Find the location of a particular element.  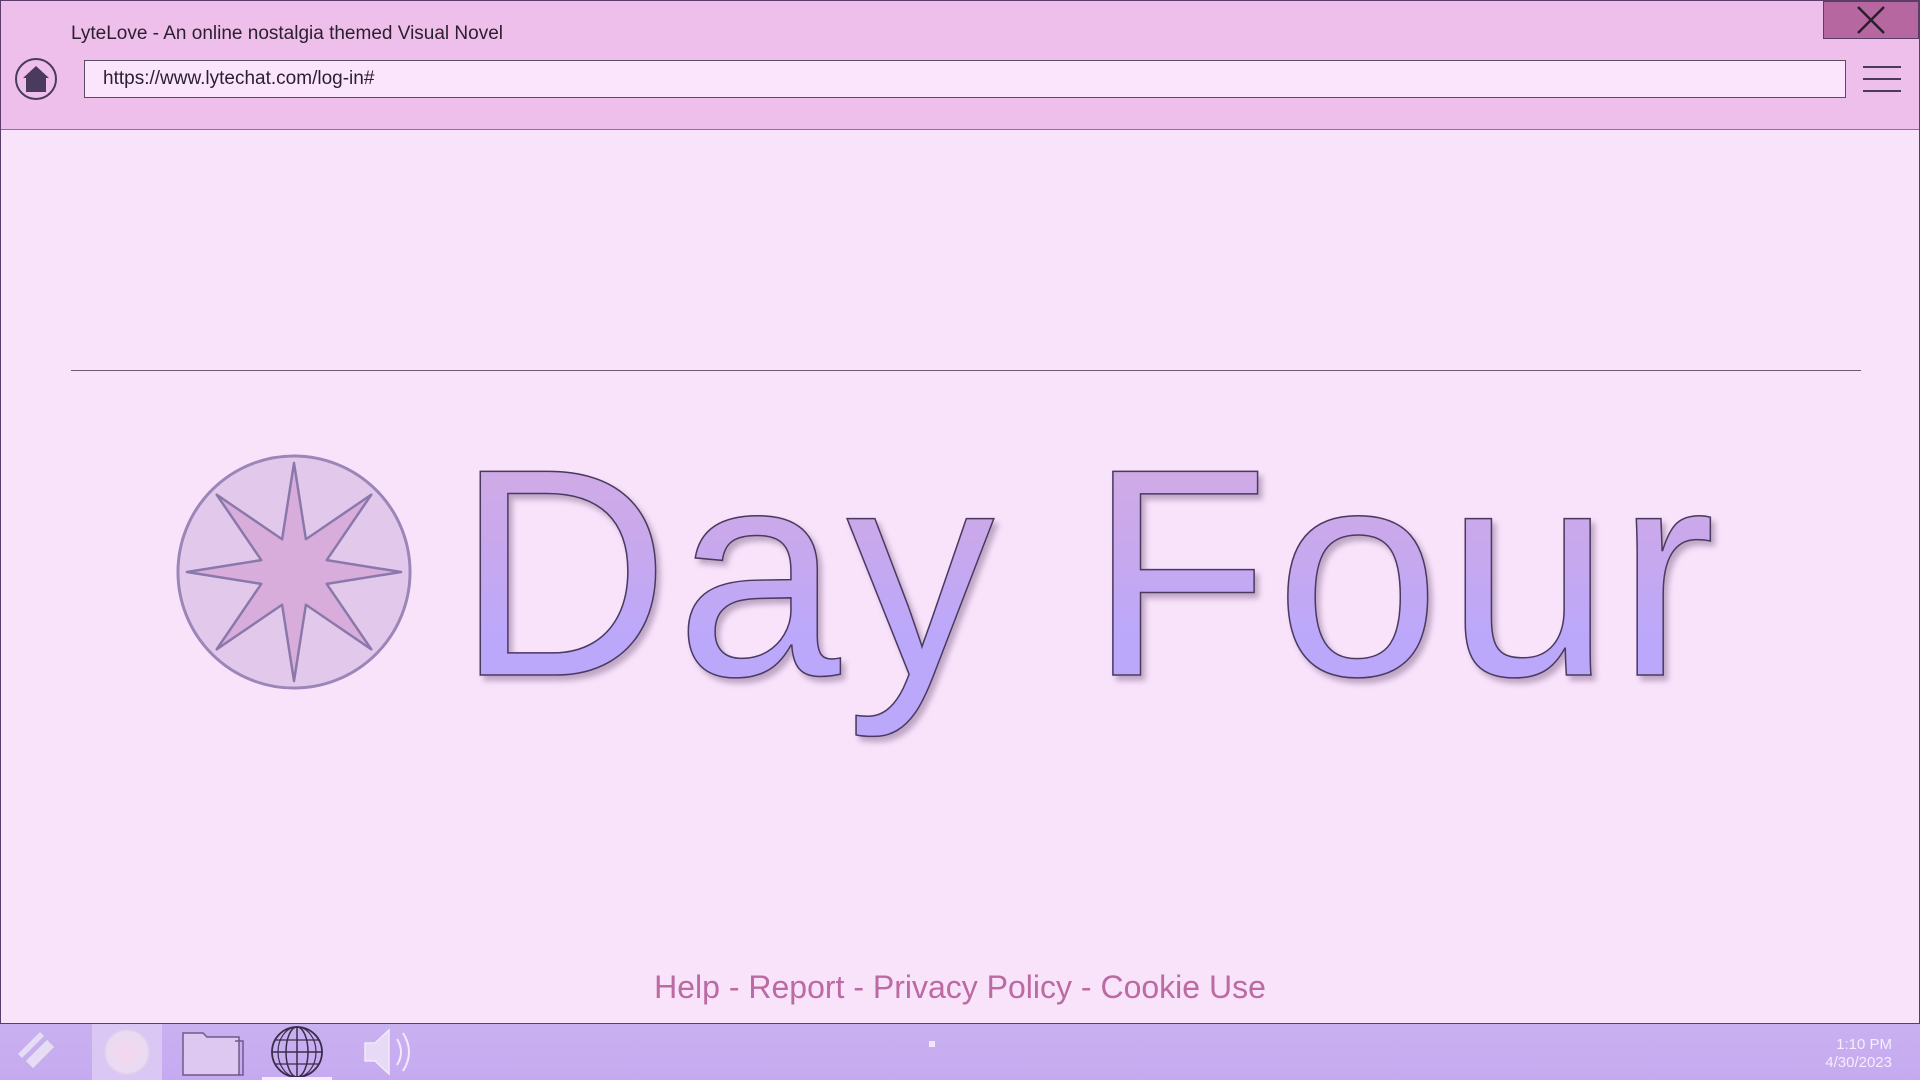

system-clock: 1:10 PM 4/30/2023 is located at coordinates (1858, 1054).